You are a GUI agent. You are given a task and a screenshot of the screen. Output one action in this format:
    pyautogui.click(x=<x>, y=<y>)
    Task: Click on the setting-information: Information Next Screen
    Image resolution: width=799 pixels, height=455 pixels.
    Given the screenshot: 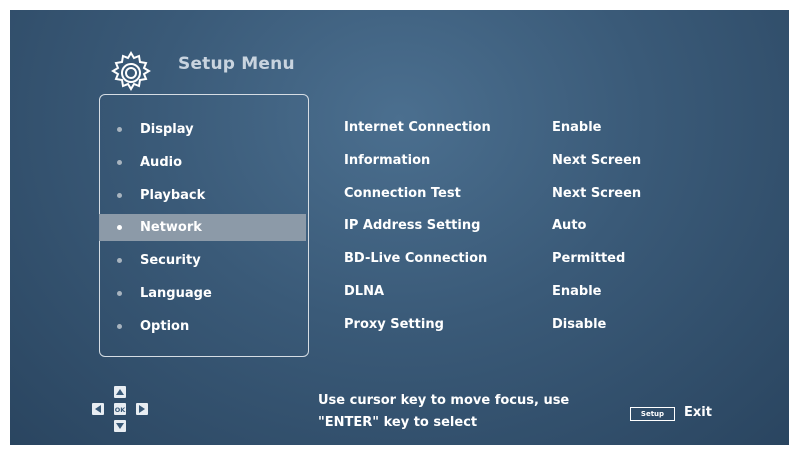 What is the action you would take?
    pyautogui.click(x=504, y=163)
    